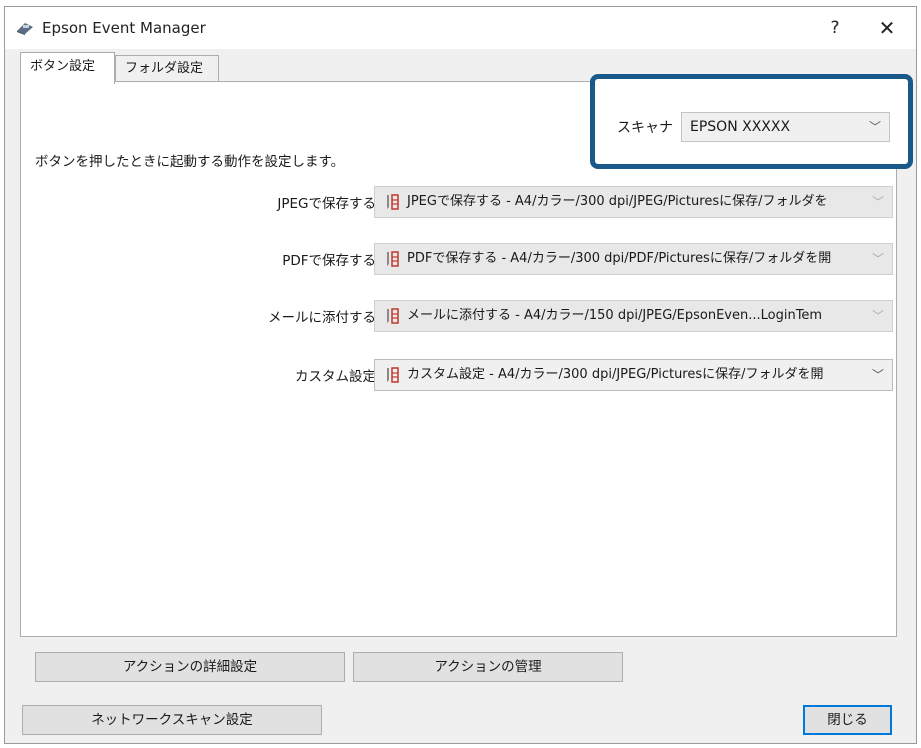  Describe the element at coordinates (329, 261) in the screenshot. I see `pdf-save-label: PDFで保存する` at that location.